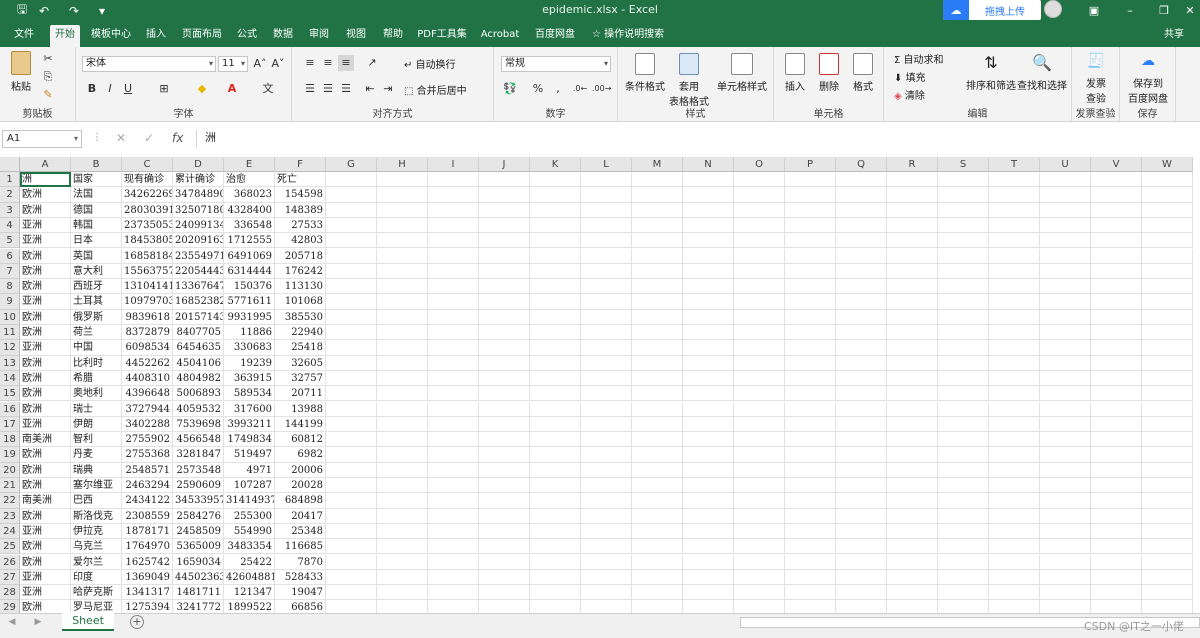 The width and height of the screenshot is (1200, 638). What do you see at coordinates (351, 378) in the screenshot?
I see `cell-G14` at bounding box center [351, 378].